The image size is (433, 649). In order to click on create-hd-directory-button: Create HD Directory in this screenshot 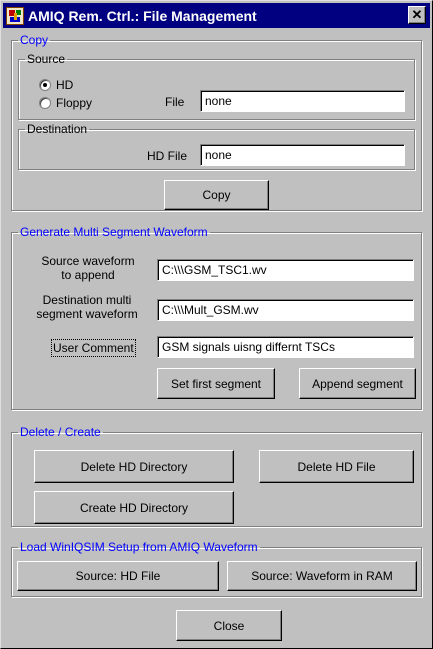, I will do `click(134, 507)`.